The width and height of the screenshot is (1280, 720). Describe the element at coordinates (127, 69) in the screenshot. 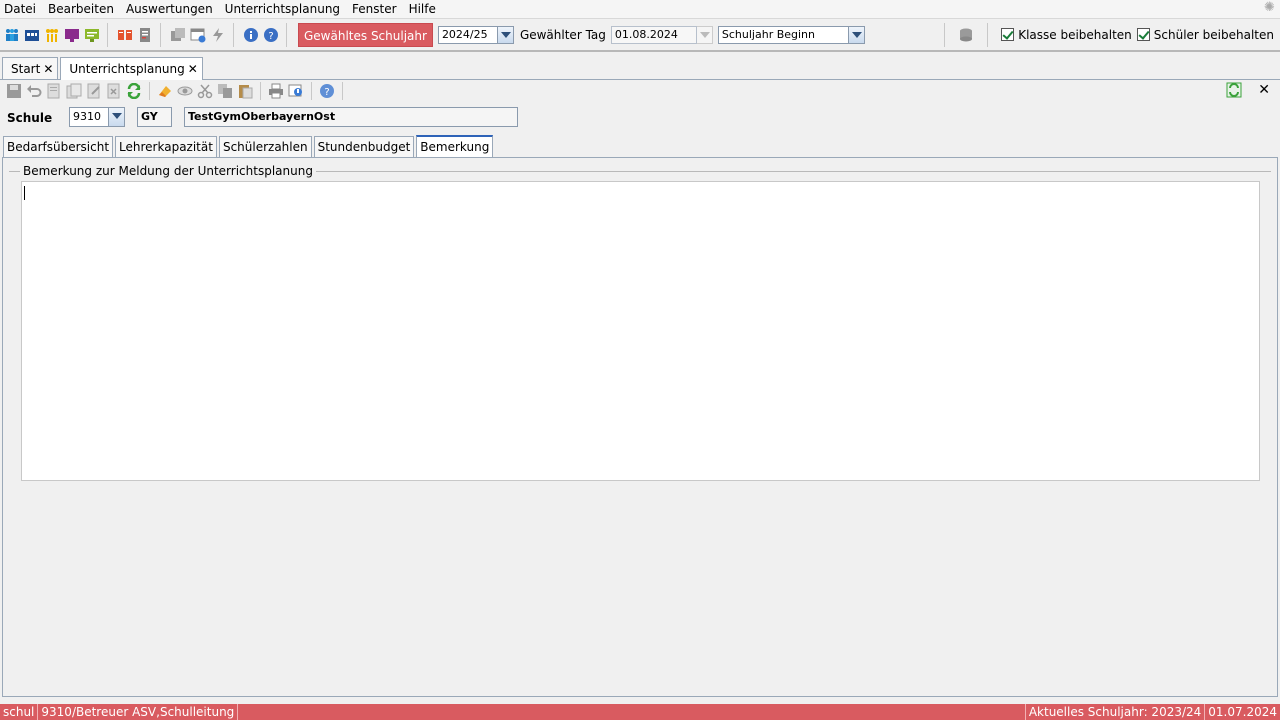

I see `tab-unterrichtsplanung-label: Unterrichtsplanung` at that location.